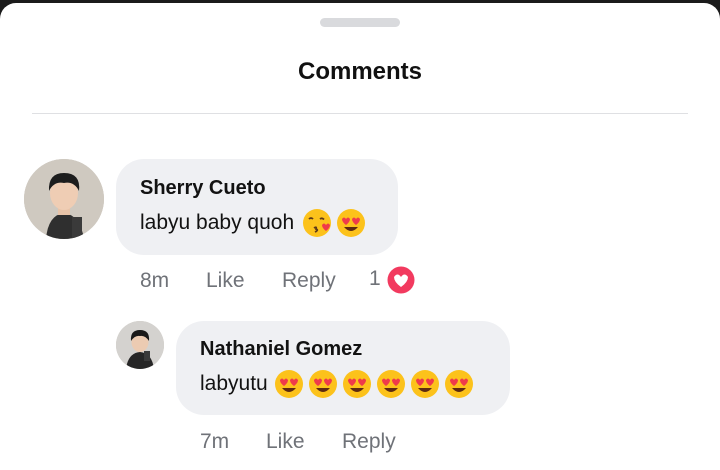  What do you see at coordinates (203, 188) in the screenshot?
I see `comment-author: Sherry Cueto` at bounding box center [203, 188].